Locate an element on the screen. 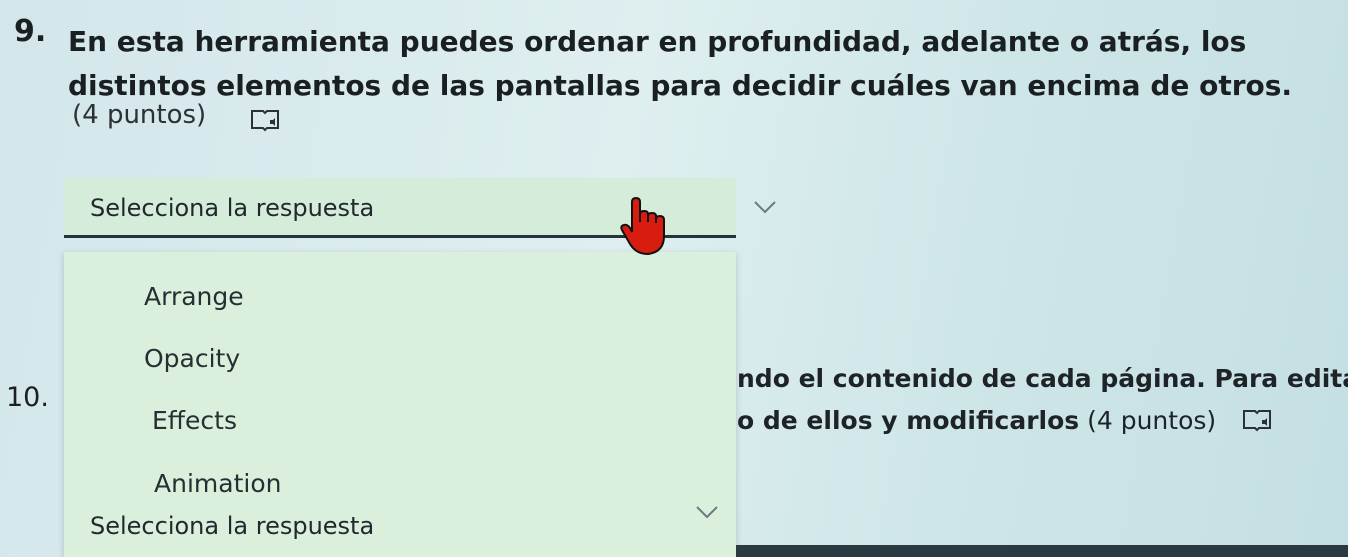 Image resolution: width=1348 pixels, height=557 pixels. question-9-number: 9. is located at coordinates (30, 31).